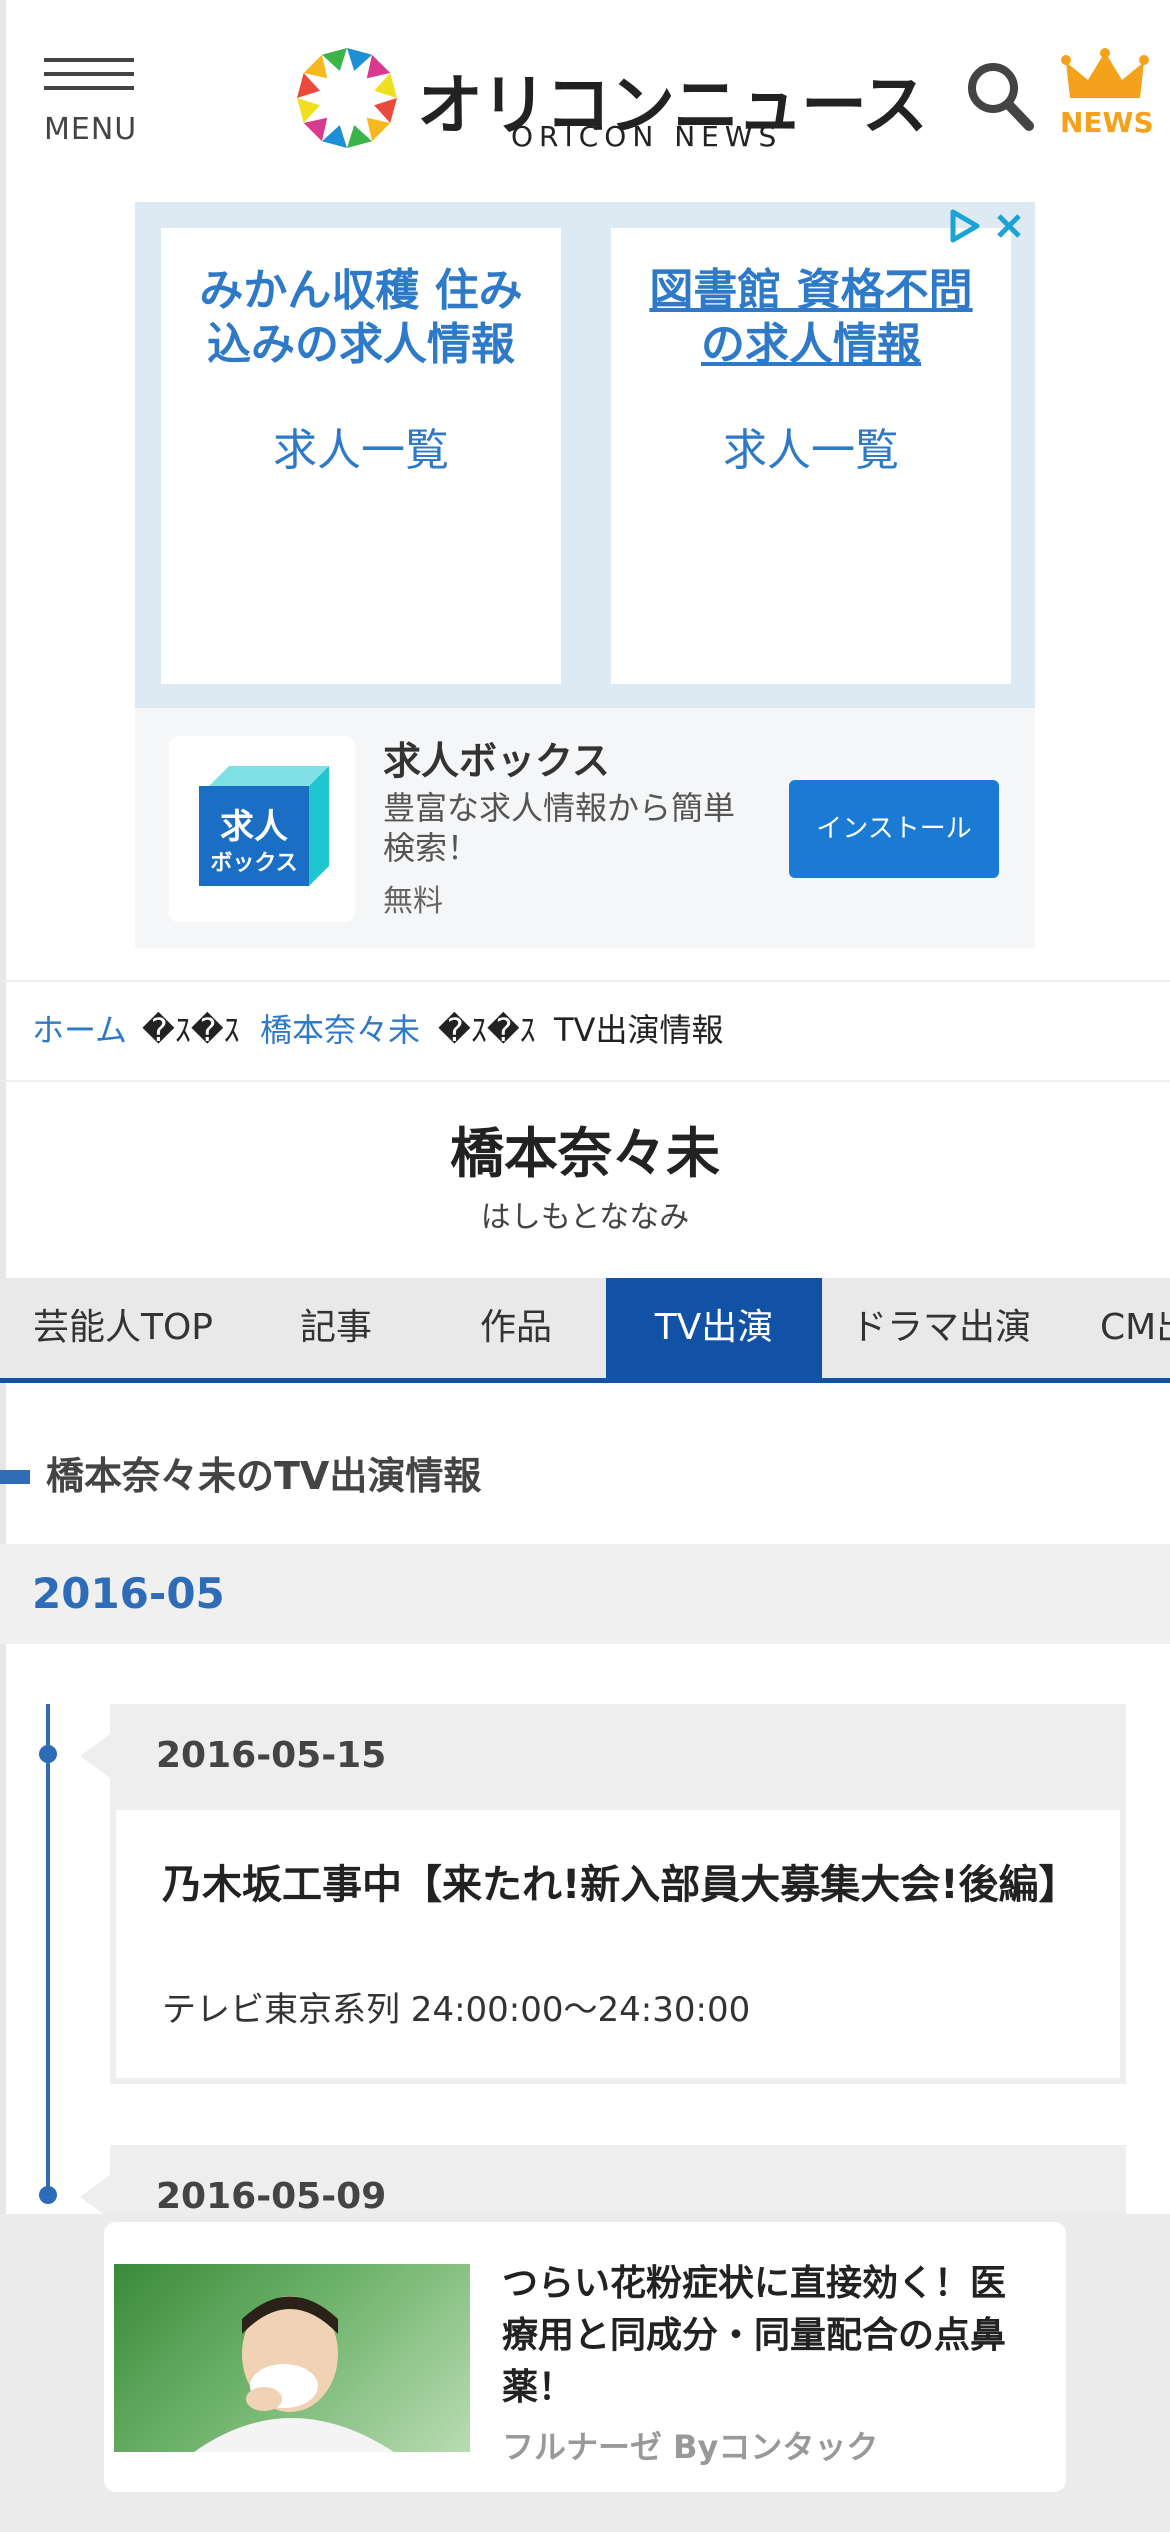  What do you see at coordinates (347, 98) in the screenshot?
I see `logo-mark-icon` at bounding box center [347, 98].